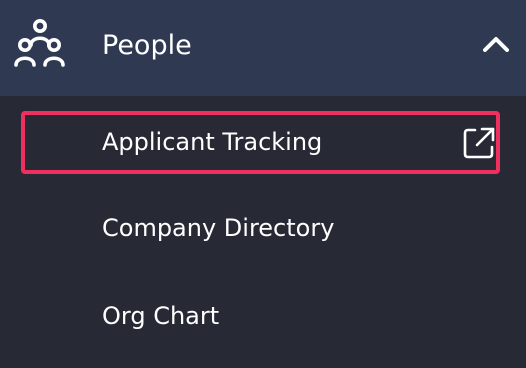 This screenshot has height=368, width=526. I want to click on menu-item-label: Company Directory, so click(218, 228).